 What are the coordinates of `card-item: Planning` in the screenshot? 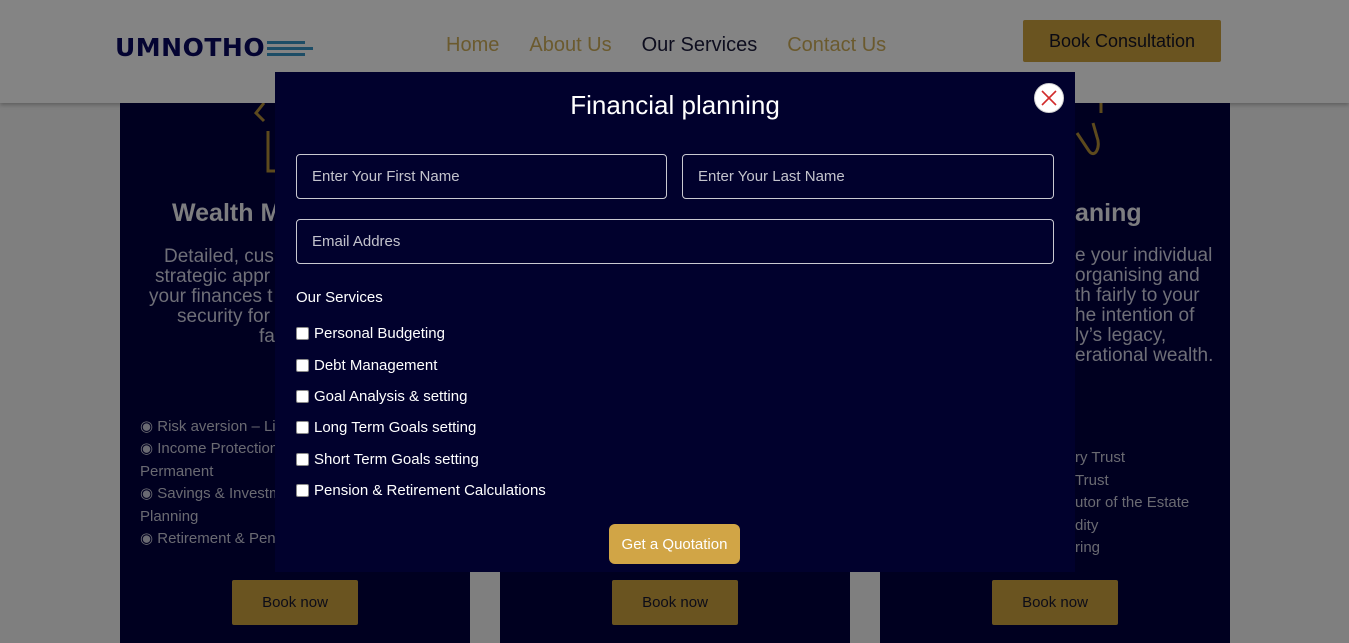 It's located at (169, 516).